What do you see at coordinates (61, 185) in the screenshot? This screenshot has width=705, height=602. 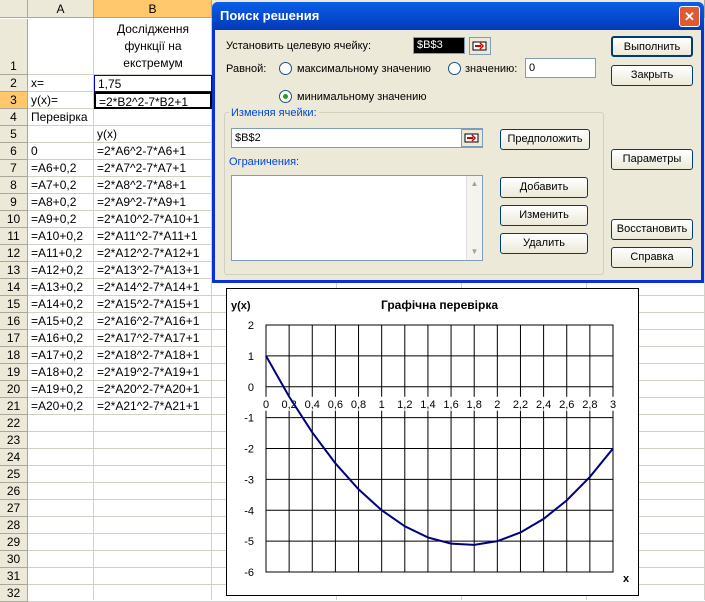 I see `table-cell-a: =A7+0,2` at bounding box center [61, 185].